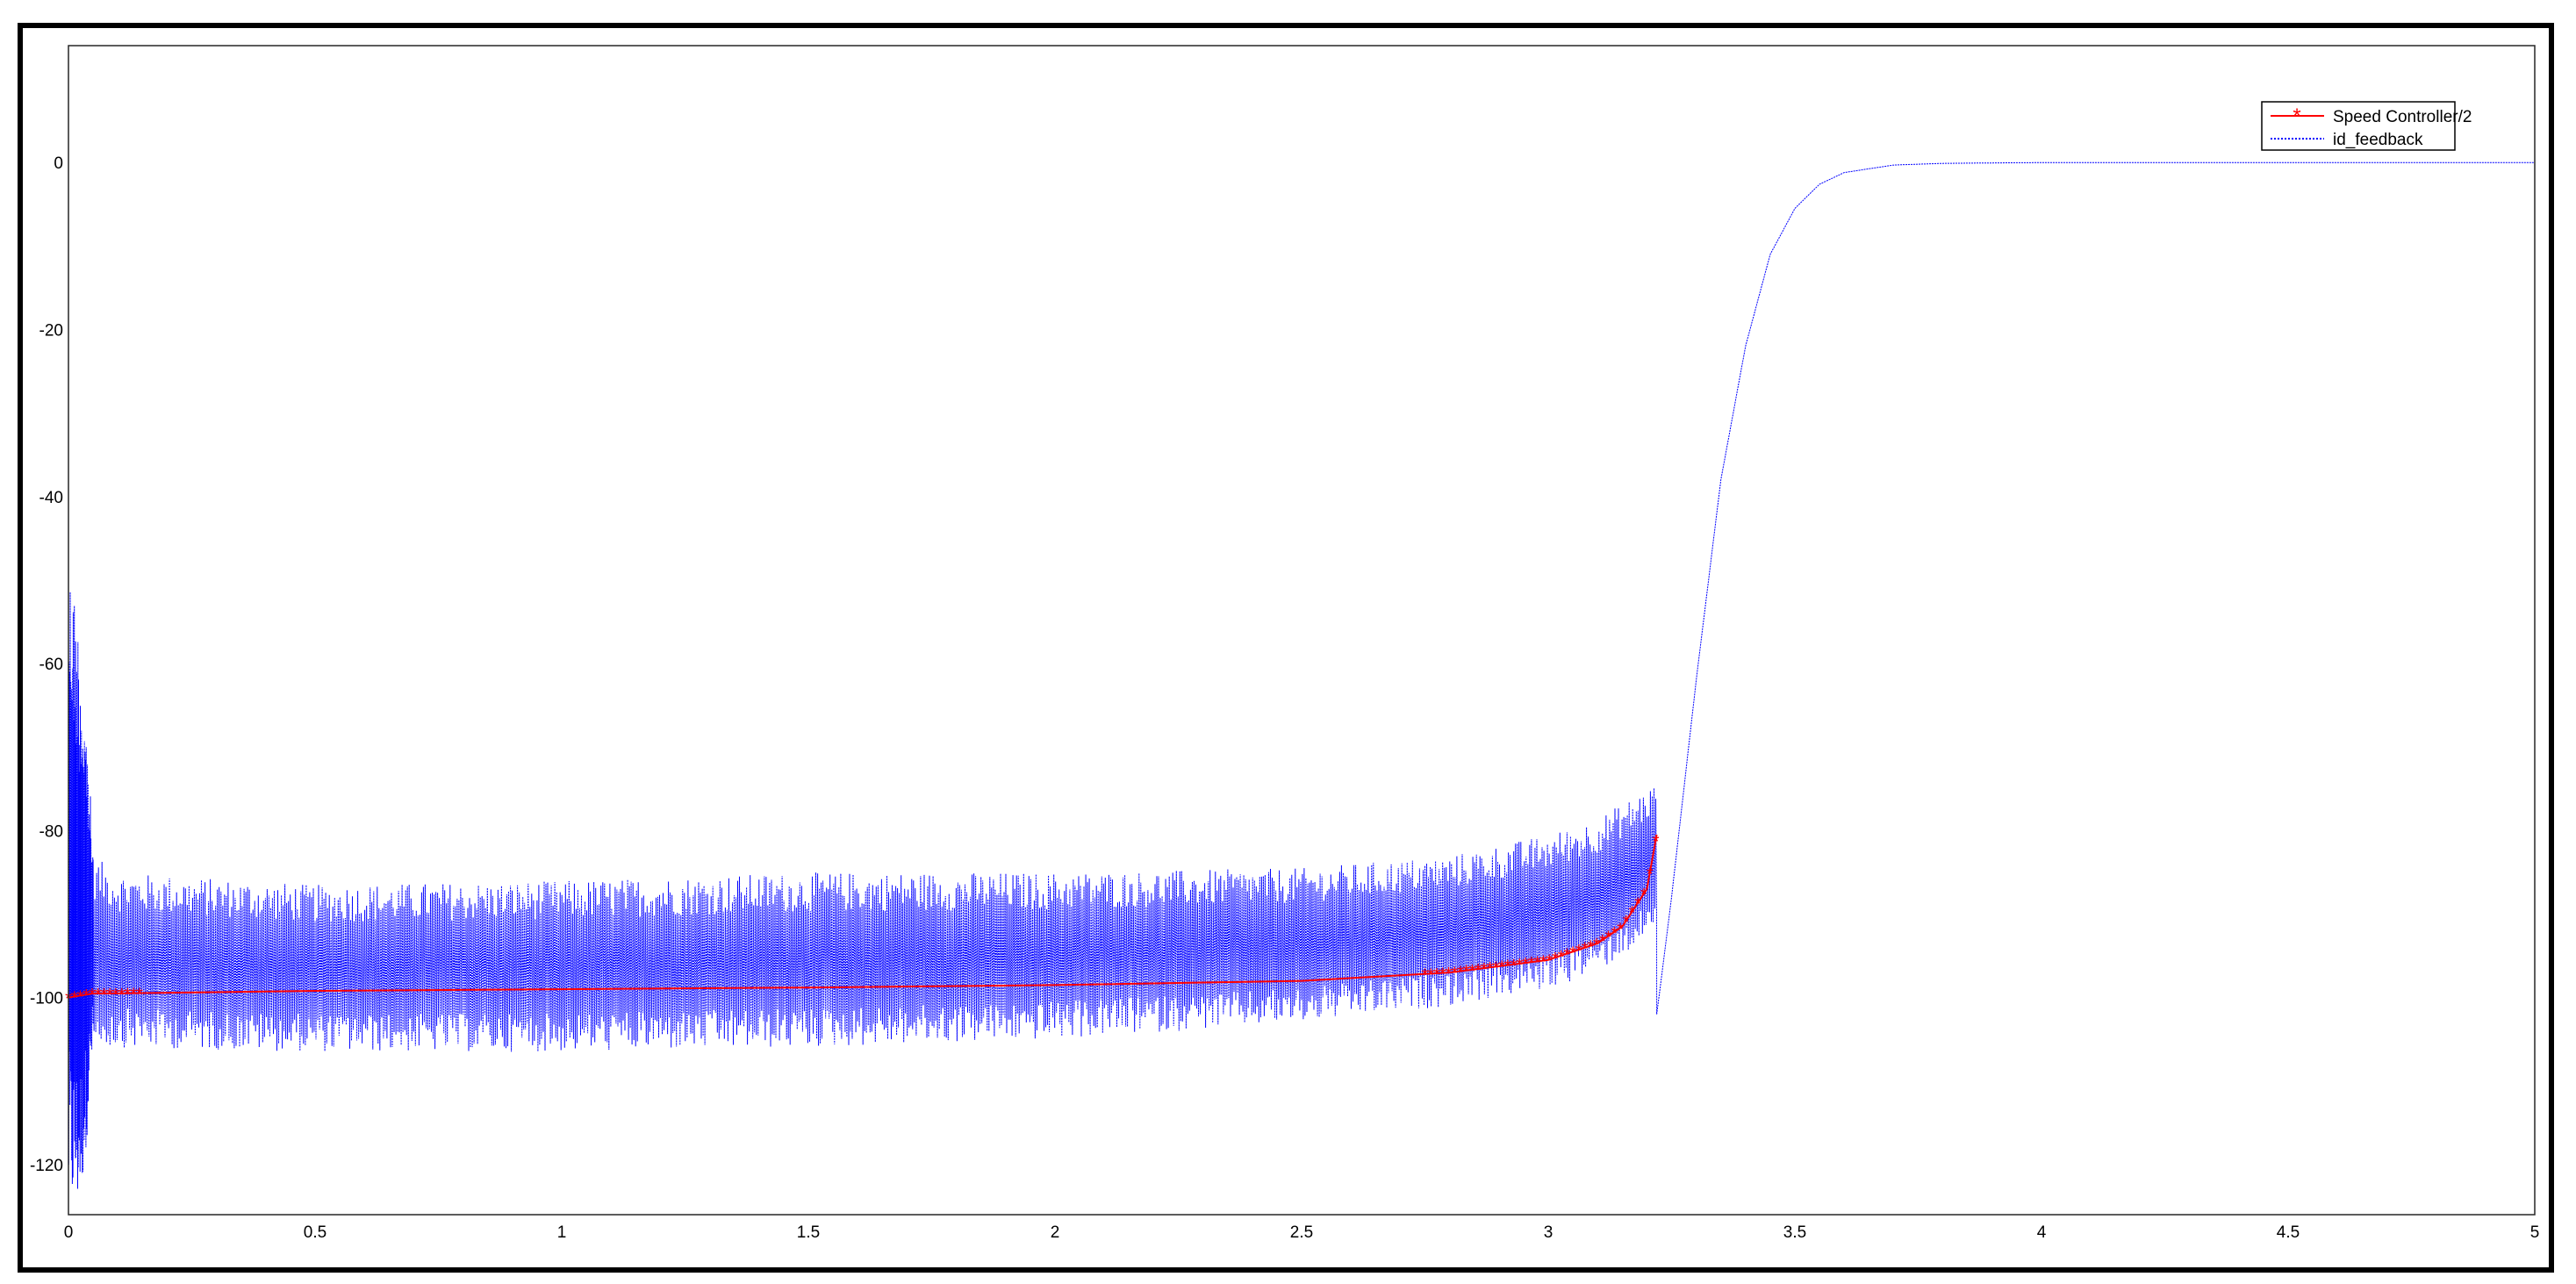  Describe the element at coordinates (808, 1232) in the screenshot. I see `x-tick-label: 1.5` at that location.